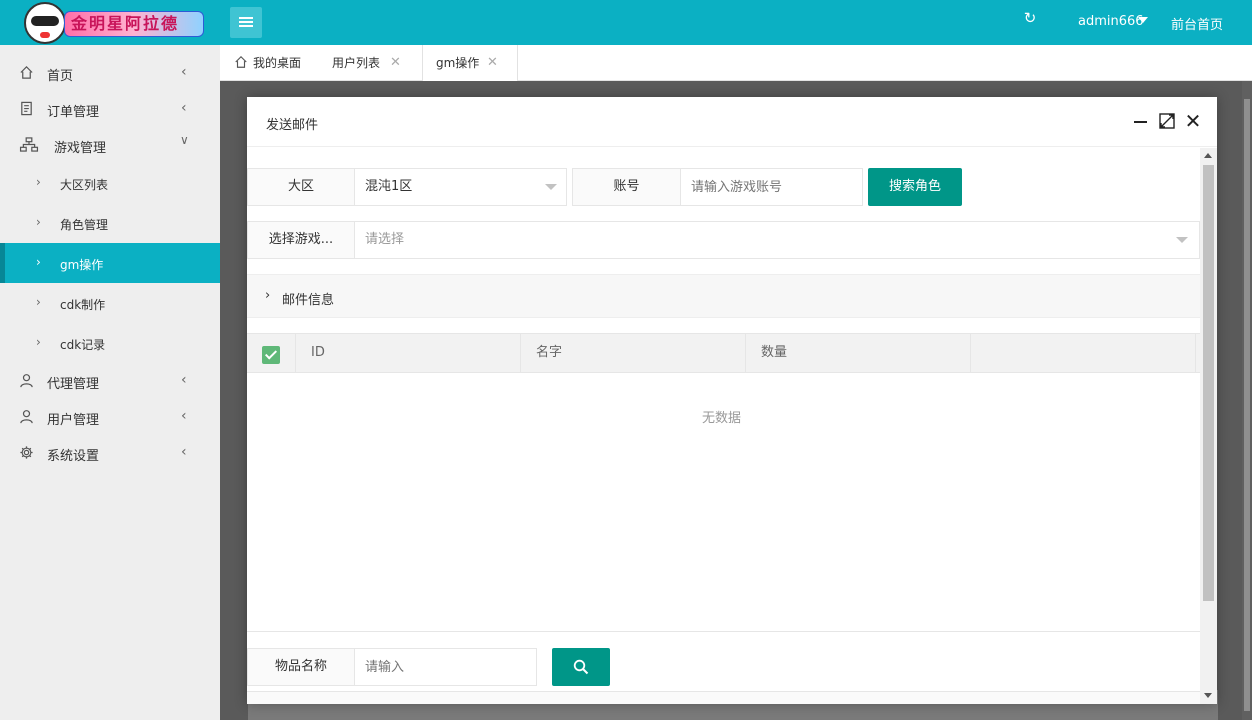 Image resolution: width=1252 pixels, height=720 pixels. Describe the element at coordinates (385, 239) in the screenshot. I see `game-select-placeholder: 请选择` at that location.